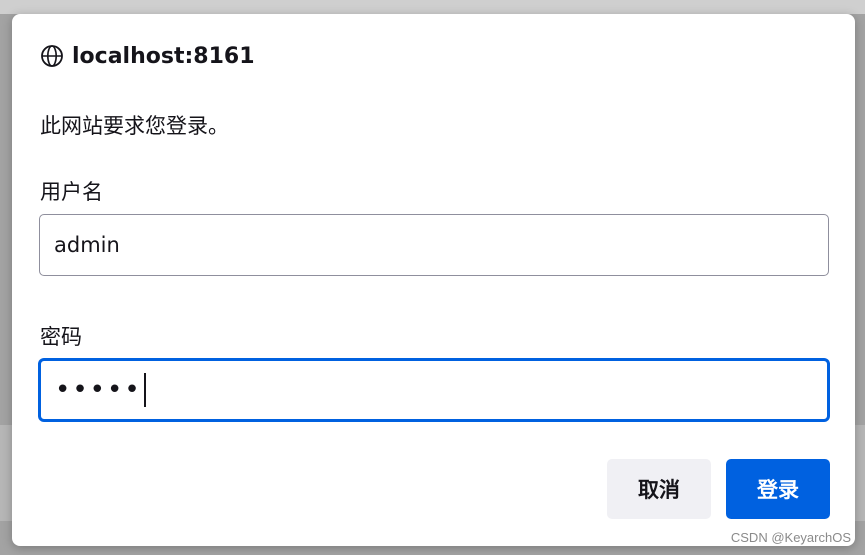 This screenshot has width=865, height=555. I want to click on username-label: 用户名, so click(71, 192).